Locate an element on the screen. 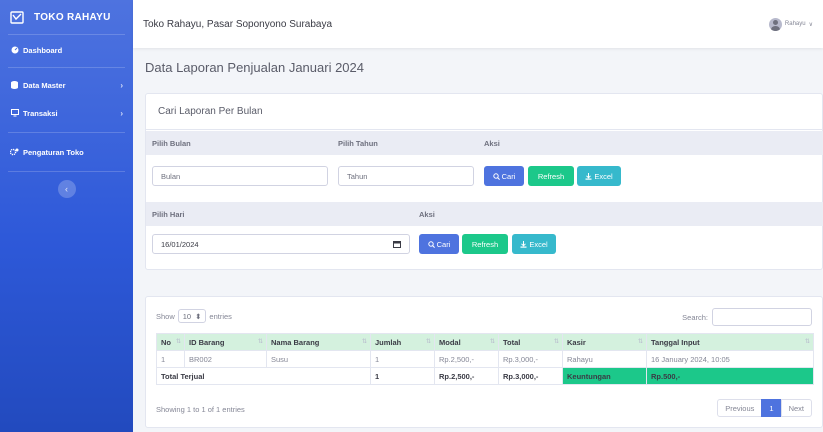 The height and width of the screenshot is (432, 823). chevron-left-icon: ‹ is located at coordinates (66, 189).